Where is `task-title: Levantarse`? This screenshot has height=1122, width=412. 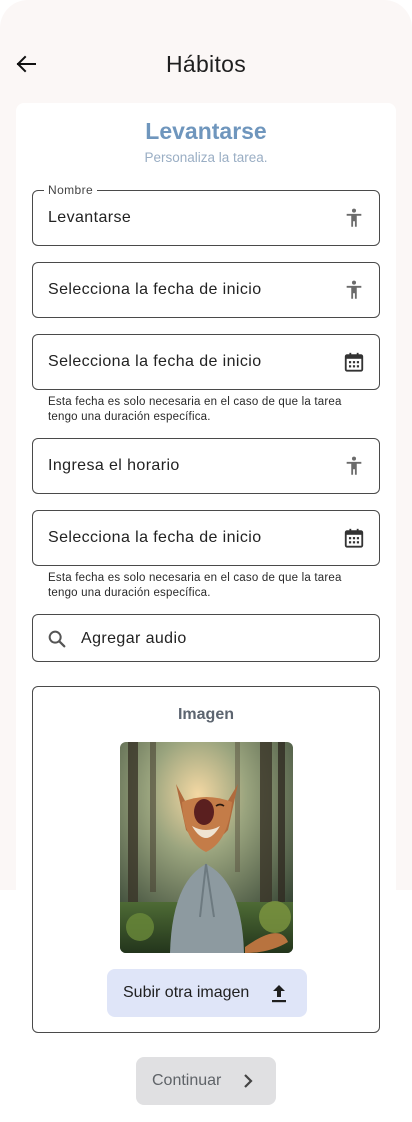 task-title: Levantarse is located at coordinates (206, 131).